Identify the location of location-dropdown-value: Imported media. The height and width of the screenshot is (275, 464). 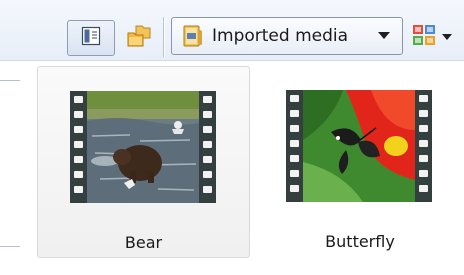
(280, 36).